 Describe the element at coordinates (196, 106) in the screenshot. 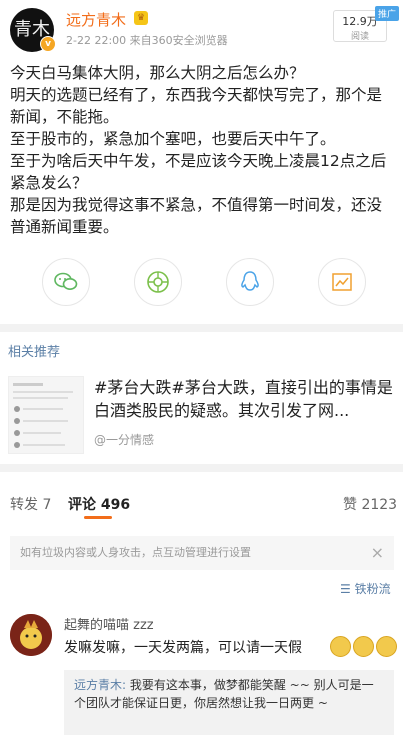

I see `post-paragraph: 明天的选题已经有了，东西我今天都快写完了，那个是新闻，不能拖。` at that location.